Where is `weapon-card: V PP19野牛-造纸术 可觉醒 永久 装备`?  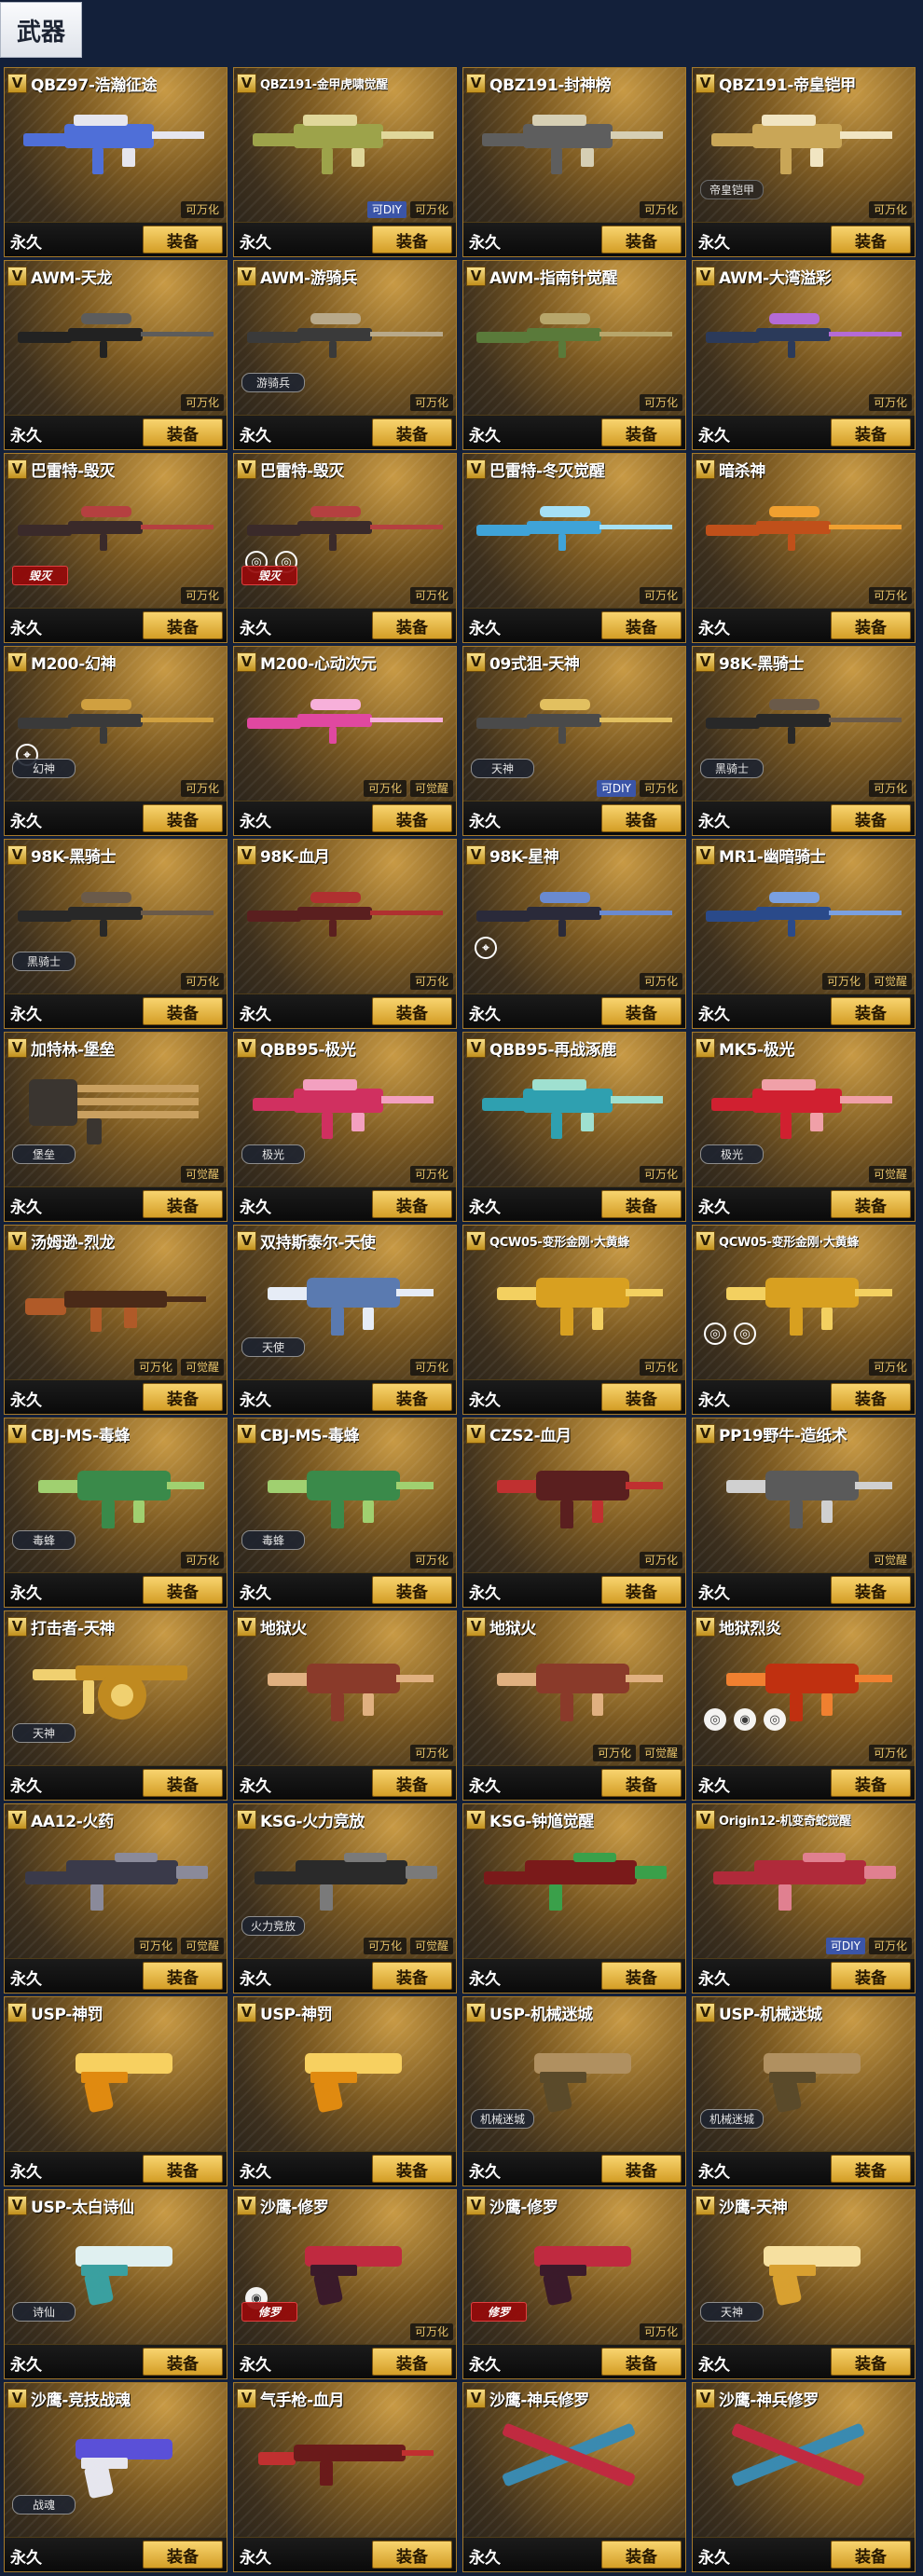
weapon-card: V PP19野牛-造纸术 可觉醒 永久 装备 is located at coordinates (804, 1513).